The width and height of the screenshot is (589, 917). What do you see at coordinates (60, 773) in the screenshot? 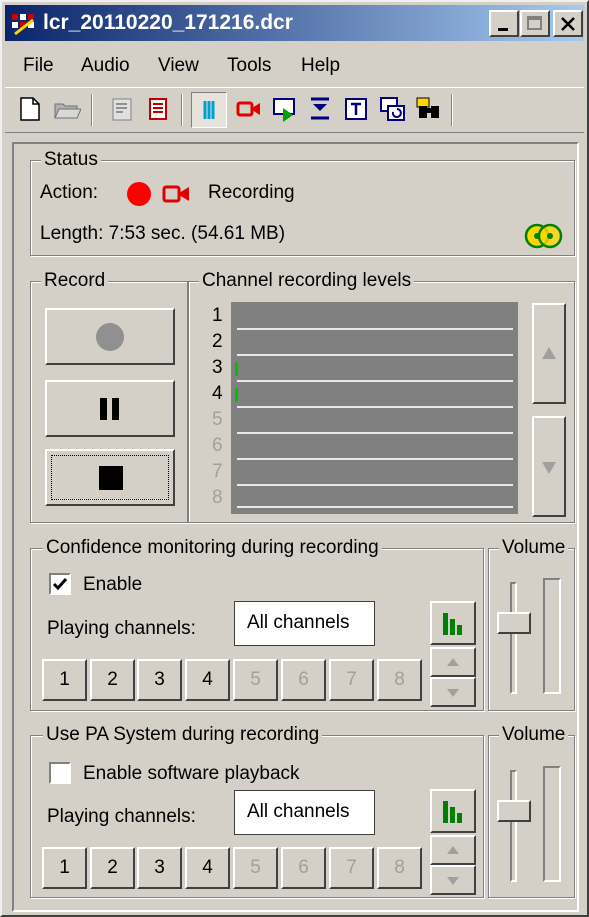
I see `pa-enable-checkbox` at bounding box center [60, 773].